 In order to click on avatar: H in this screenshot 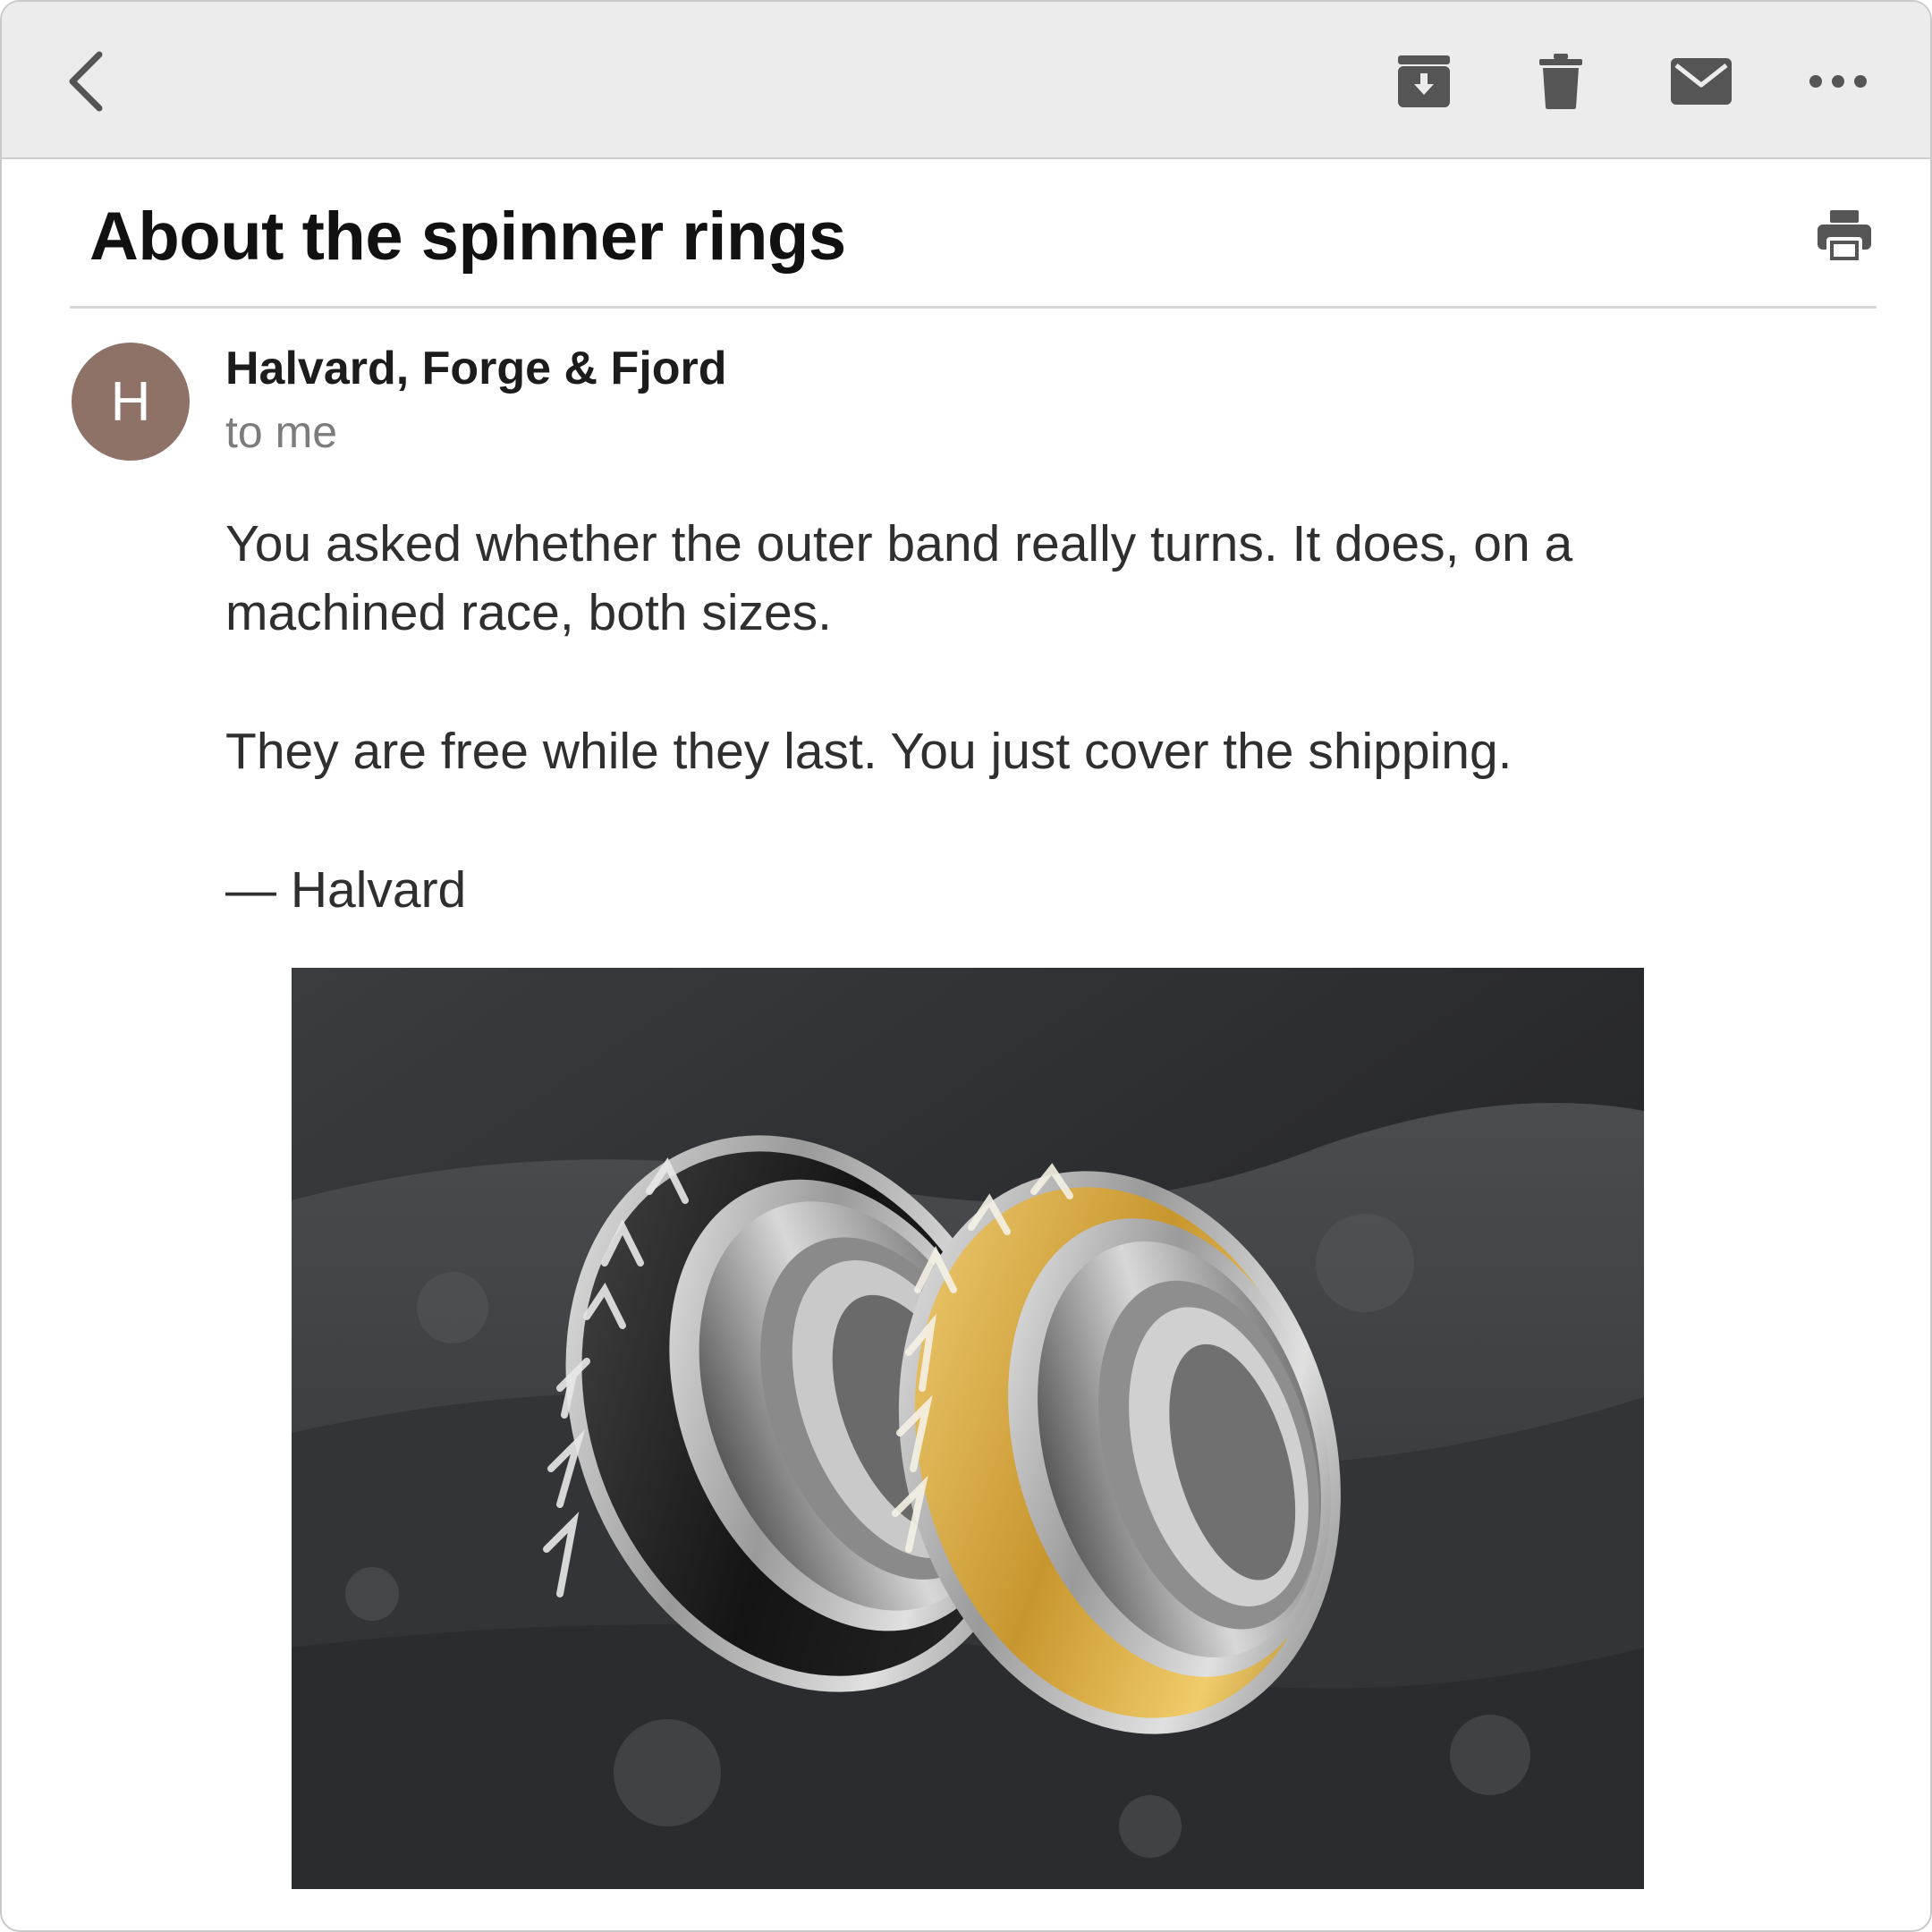, I will do `click(131, 402)`.